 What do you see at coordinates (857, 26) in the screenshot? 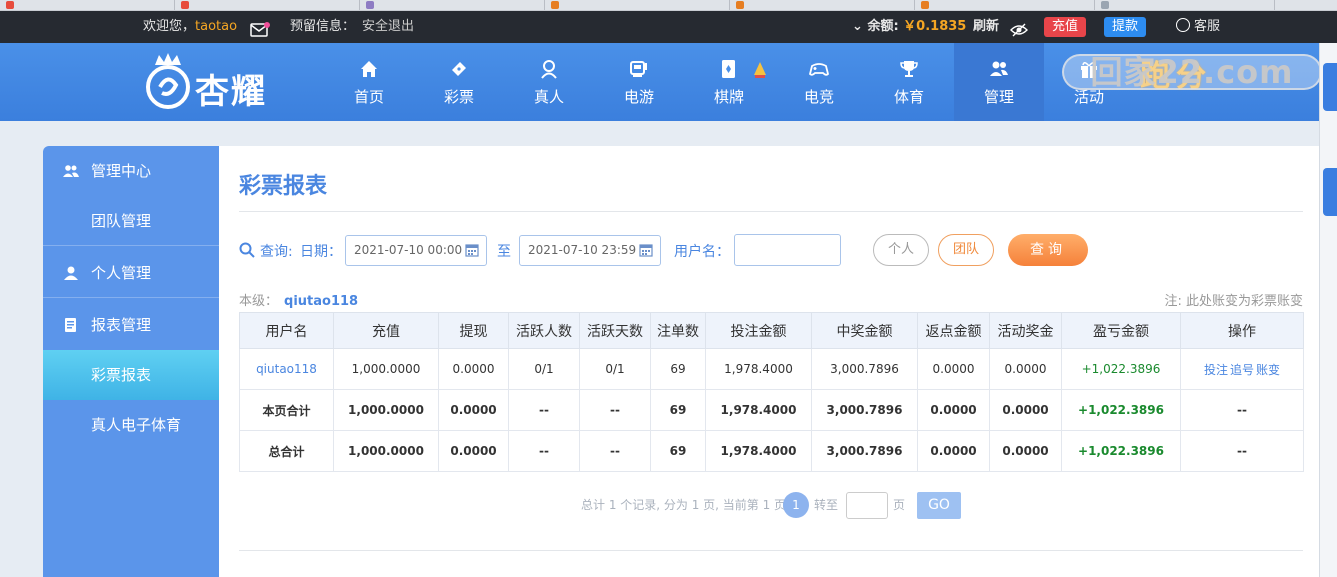
I see `chevron-down-icon: ⌄` at bounding box center [857, 26].